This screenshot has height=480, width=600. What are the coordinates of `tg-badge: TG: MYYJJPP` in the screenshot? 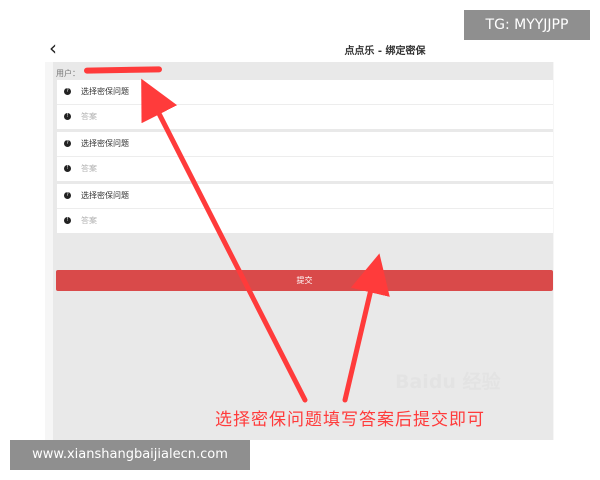 It's located at (527, 25).